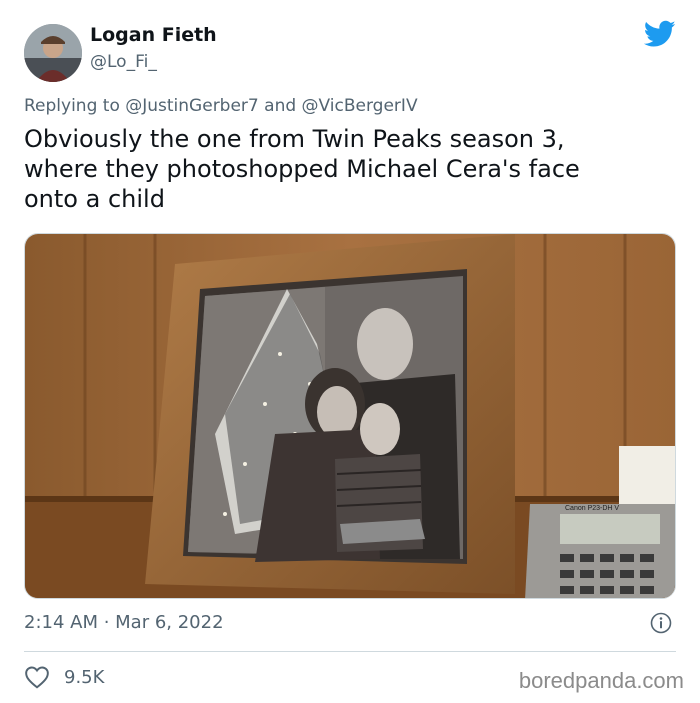 The width and height of the screenshot is (700, 703). I want to click on author-handle: @Lo_Fi_, so click(123, 62).